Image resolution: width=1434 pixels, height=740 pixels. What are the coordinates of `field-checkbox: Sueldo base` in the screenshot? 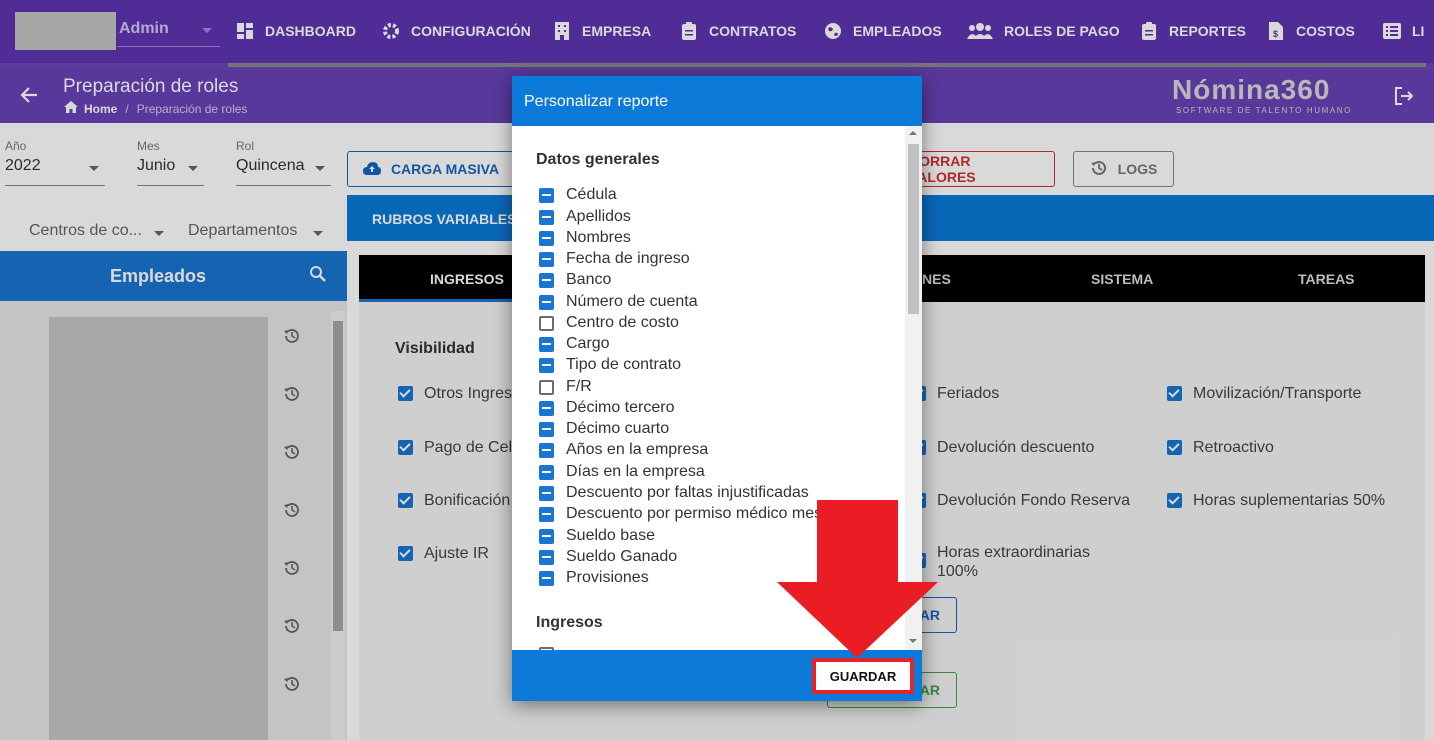 It's located at (597, 536).